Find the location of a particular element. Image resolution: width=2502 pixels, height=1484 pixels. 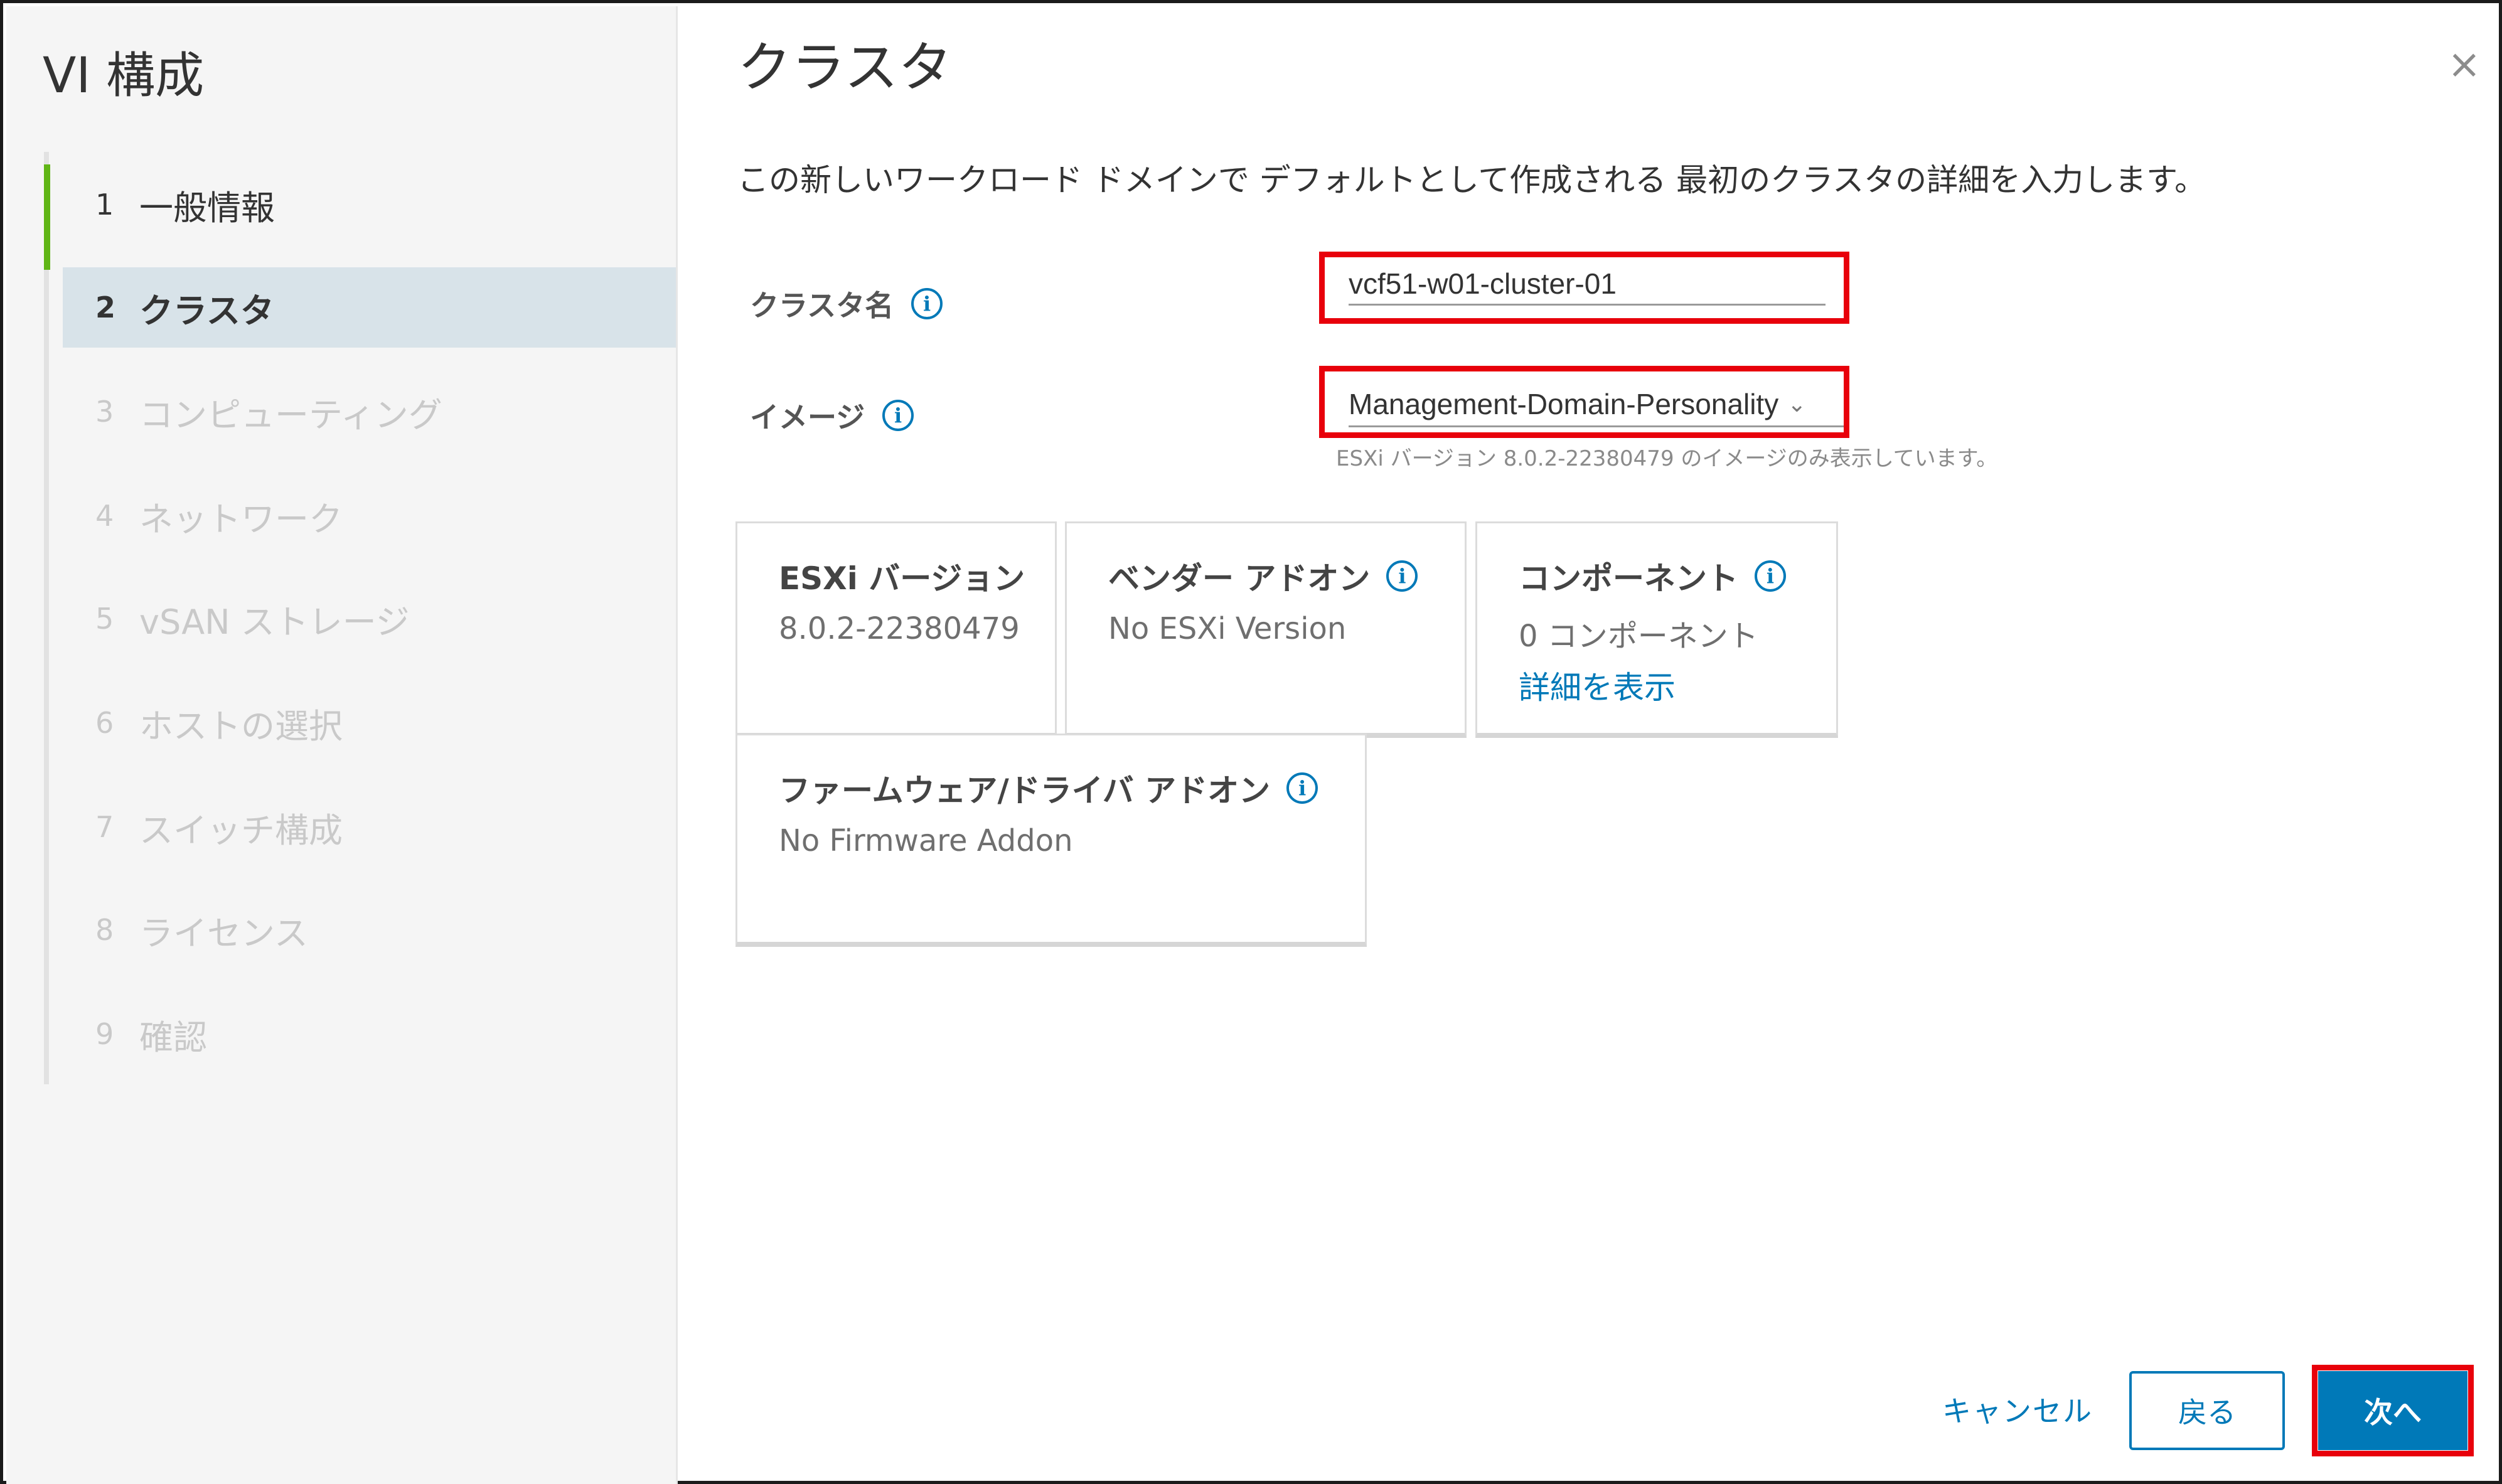

step-number: 7 is located at coordinates (104, 827).